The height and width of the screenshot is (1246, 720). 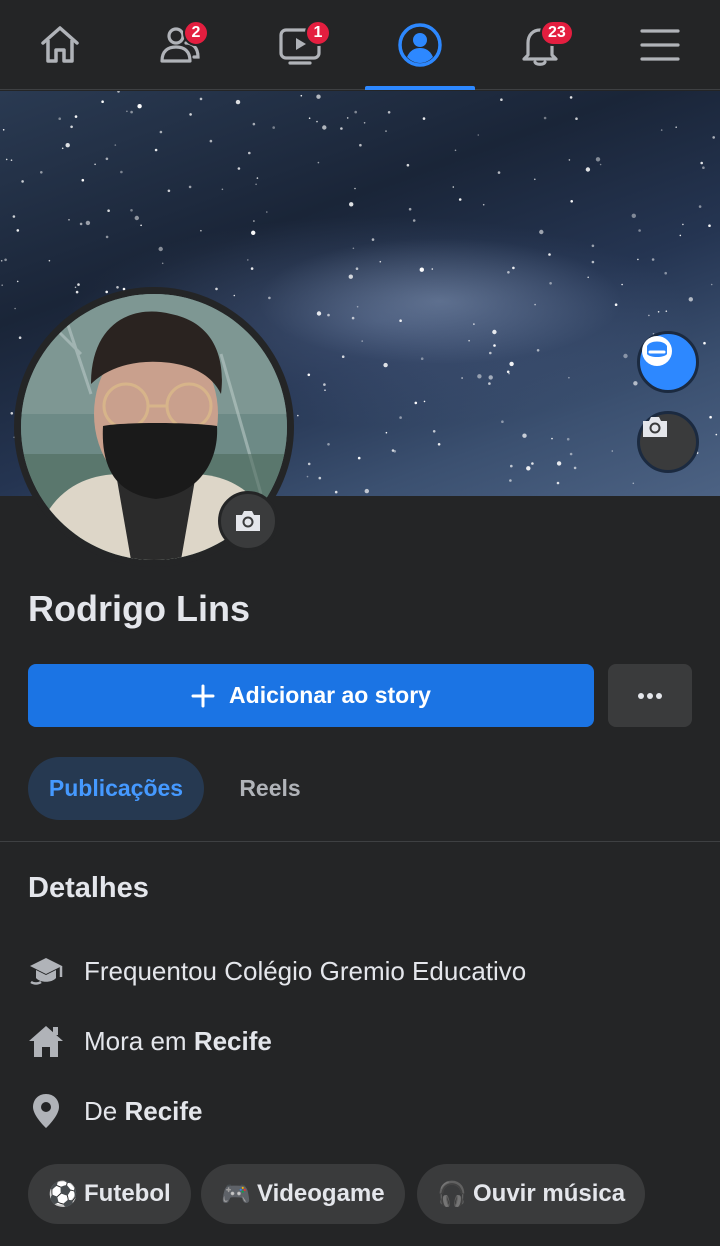 I want to click on lives-in-city: Recife, so click(x=233, y=1041).